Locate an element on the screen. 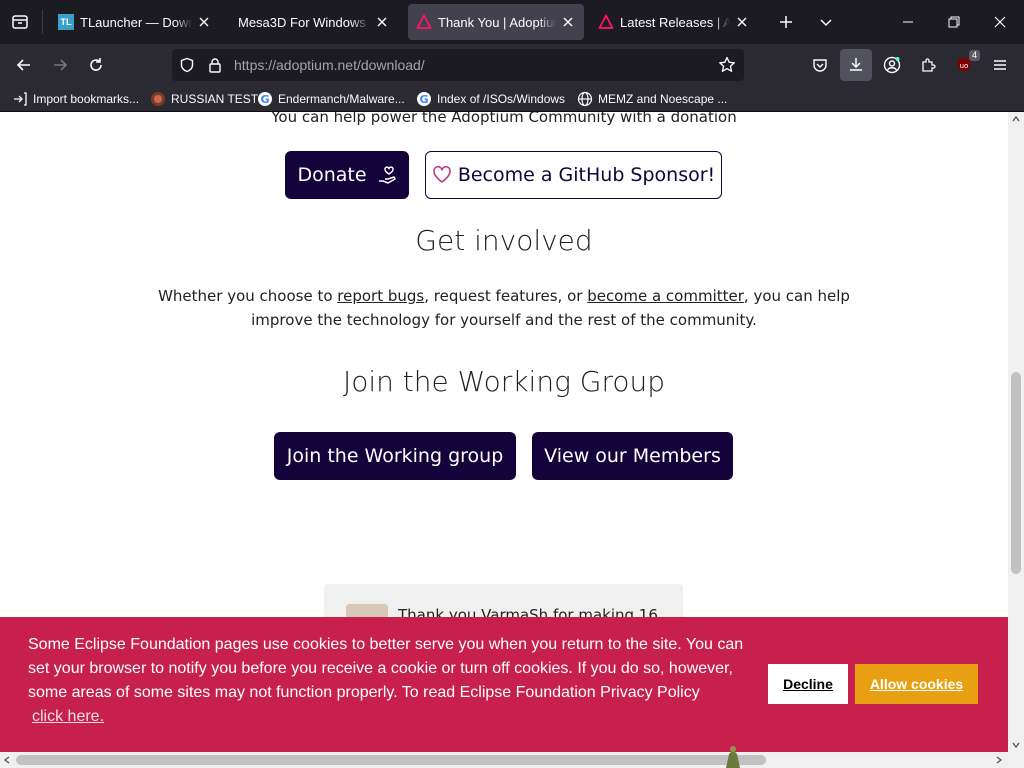 The width and height of the screenshot is (1024, 768). tab-tlauncher: TL TLauncher — Download is located at coordinates (135, 22).